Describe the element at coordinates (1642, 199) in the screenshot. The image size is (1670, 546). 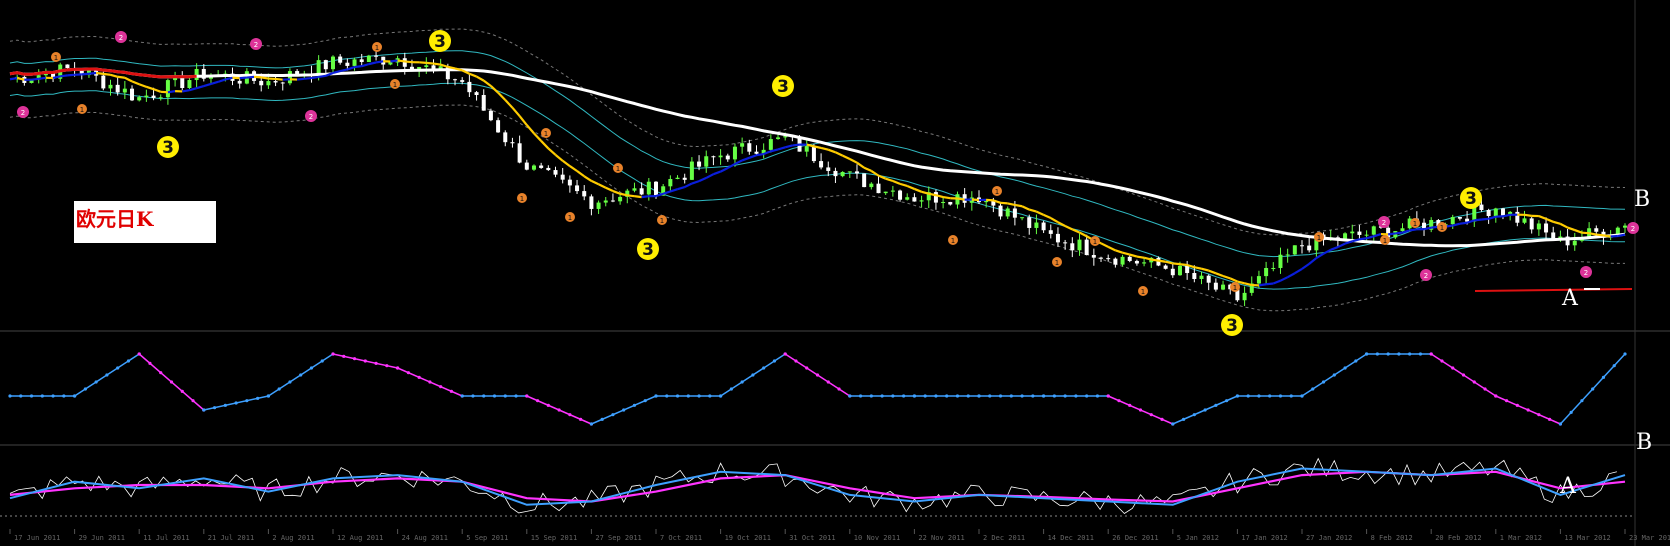
I see `marker-b-main: B` at that location.